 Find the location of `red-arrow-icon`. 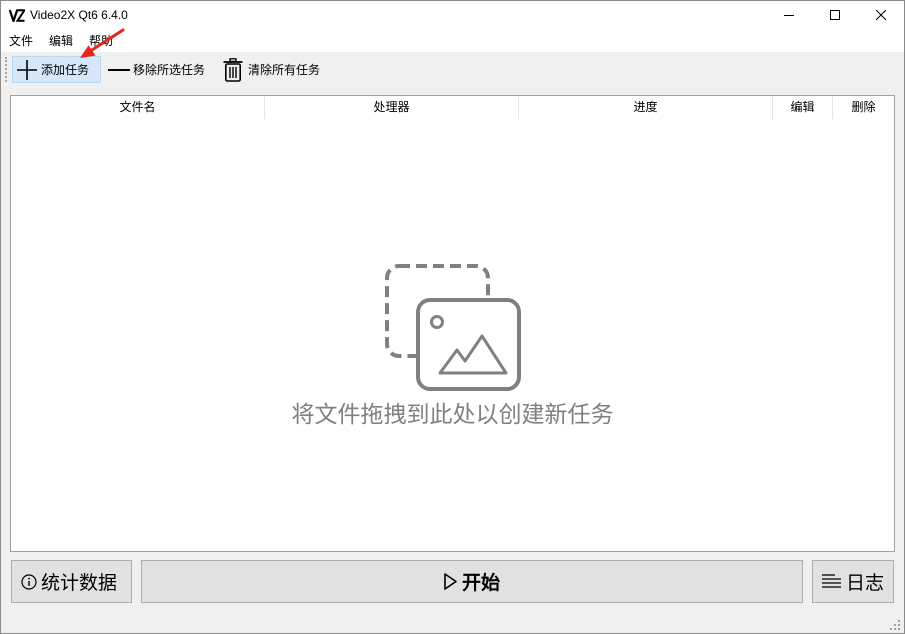

red-arrow-icon is located at coordinates (102, 43).